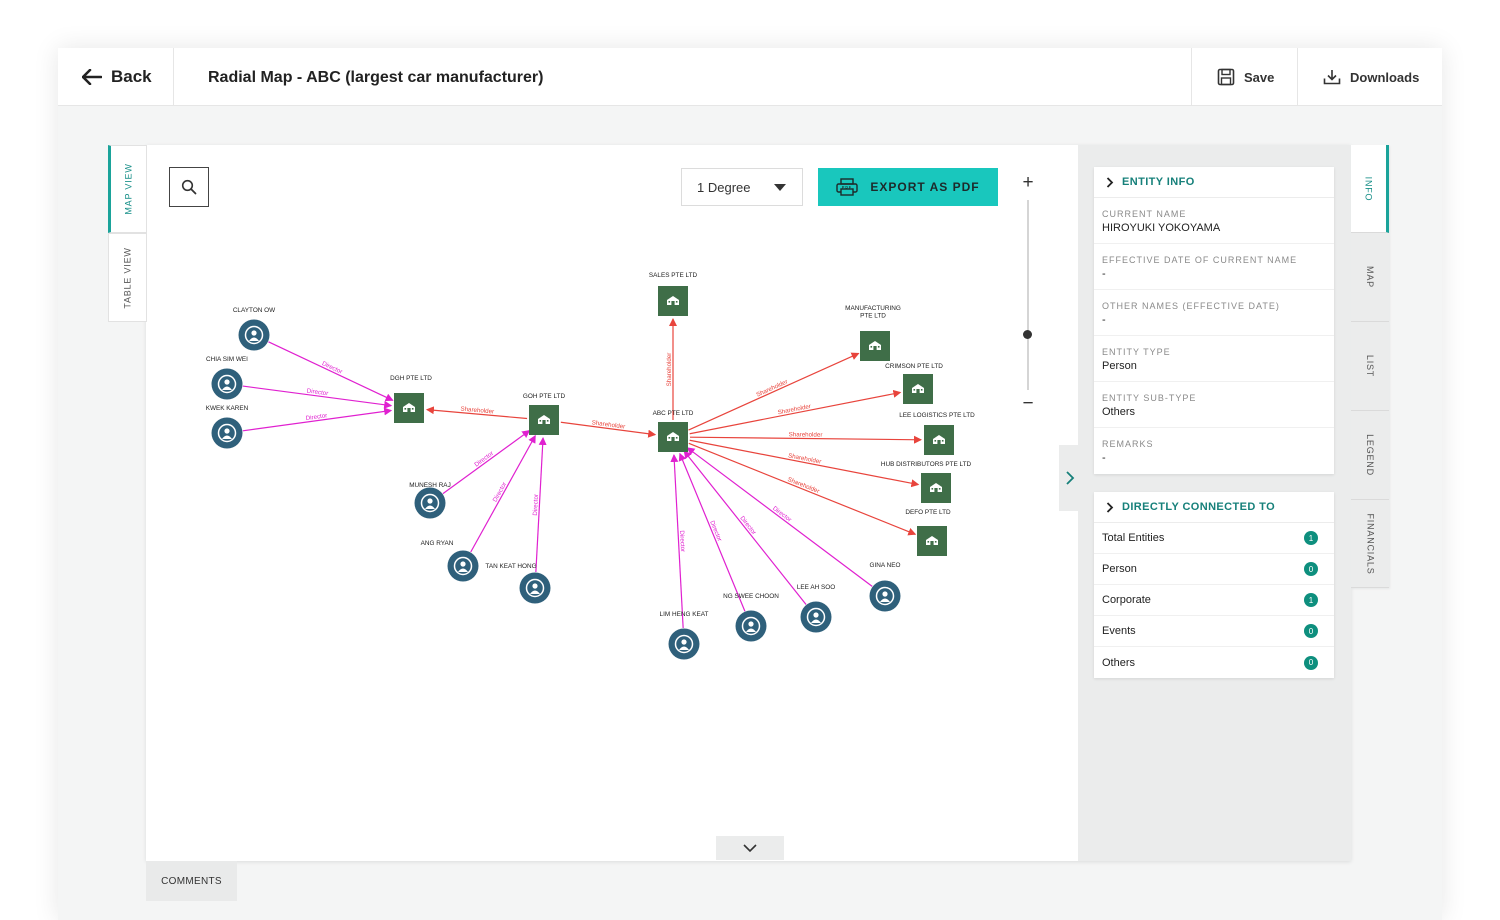  I want to click on tab-legend: LEGEND, so click(1370, 455).